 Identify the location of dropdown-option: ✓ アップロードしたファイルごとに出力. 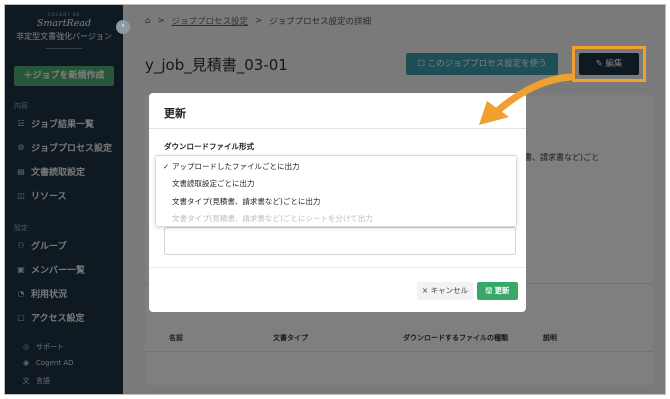
(231, 166).